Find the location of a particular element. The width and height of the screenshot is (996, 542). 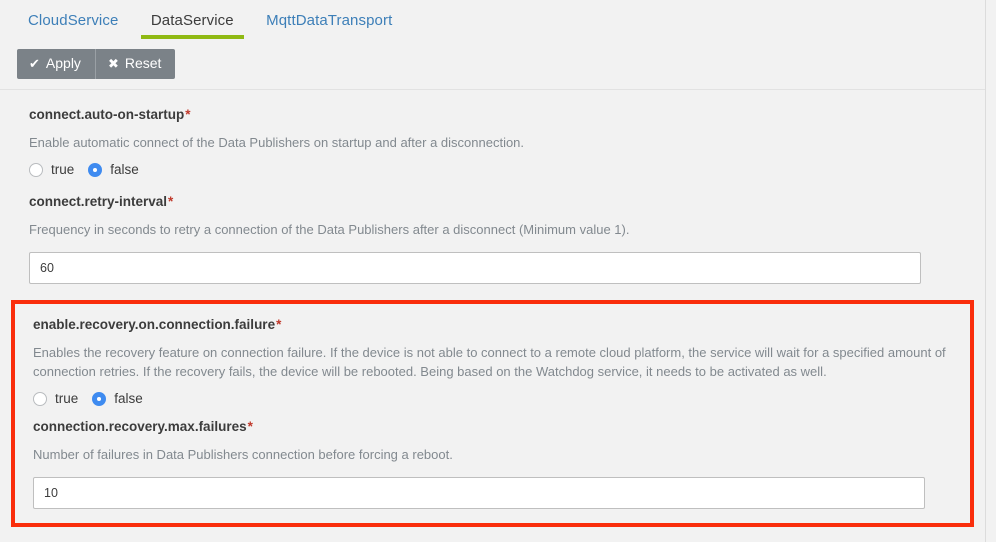

field-label: enable.recovery.on.connection.failure* is located at coordinates (494, 319).